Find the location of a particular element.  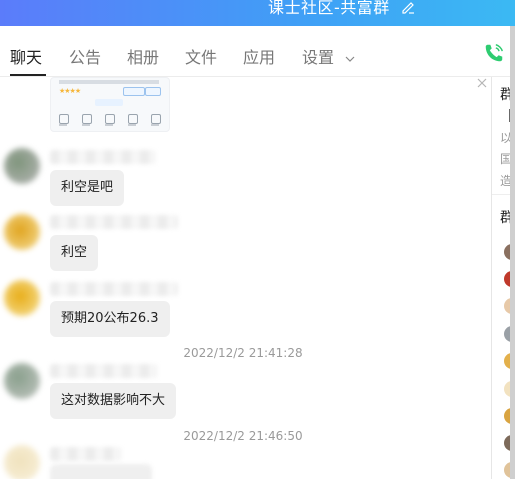

tab-bar: 聊天 公告 相册 文件 应用 设置 is located at coordinates (257, 51).